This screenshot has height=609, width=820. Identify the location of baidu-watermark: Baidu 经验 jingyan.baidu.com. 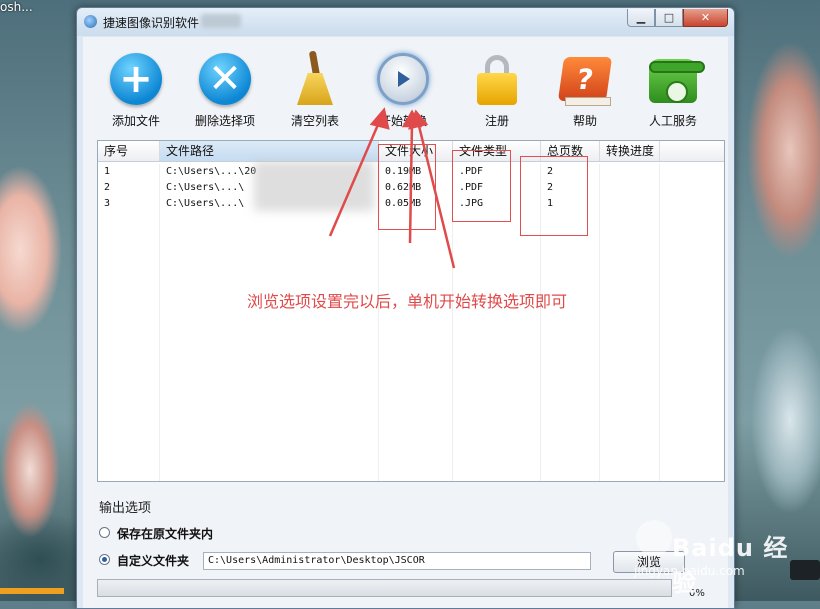
(712, 555).